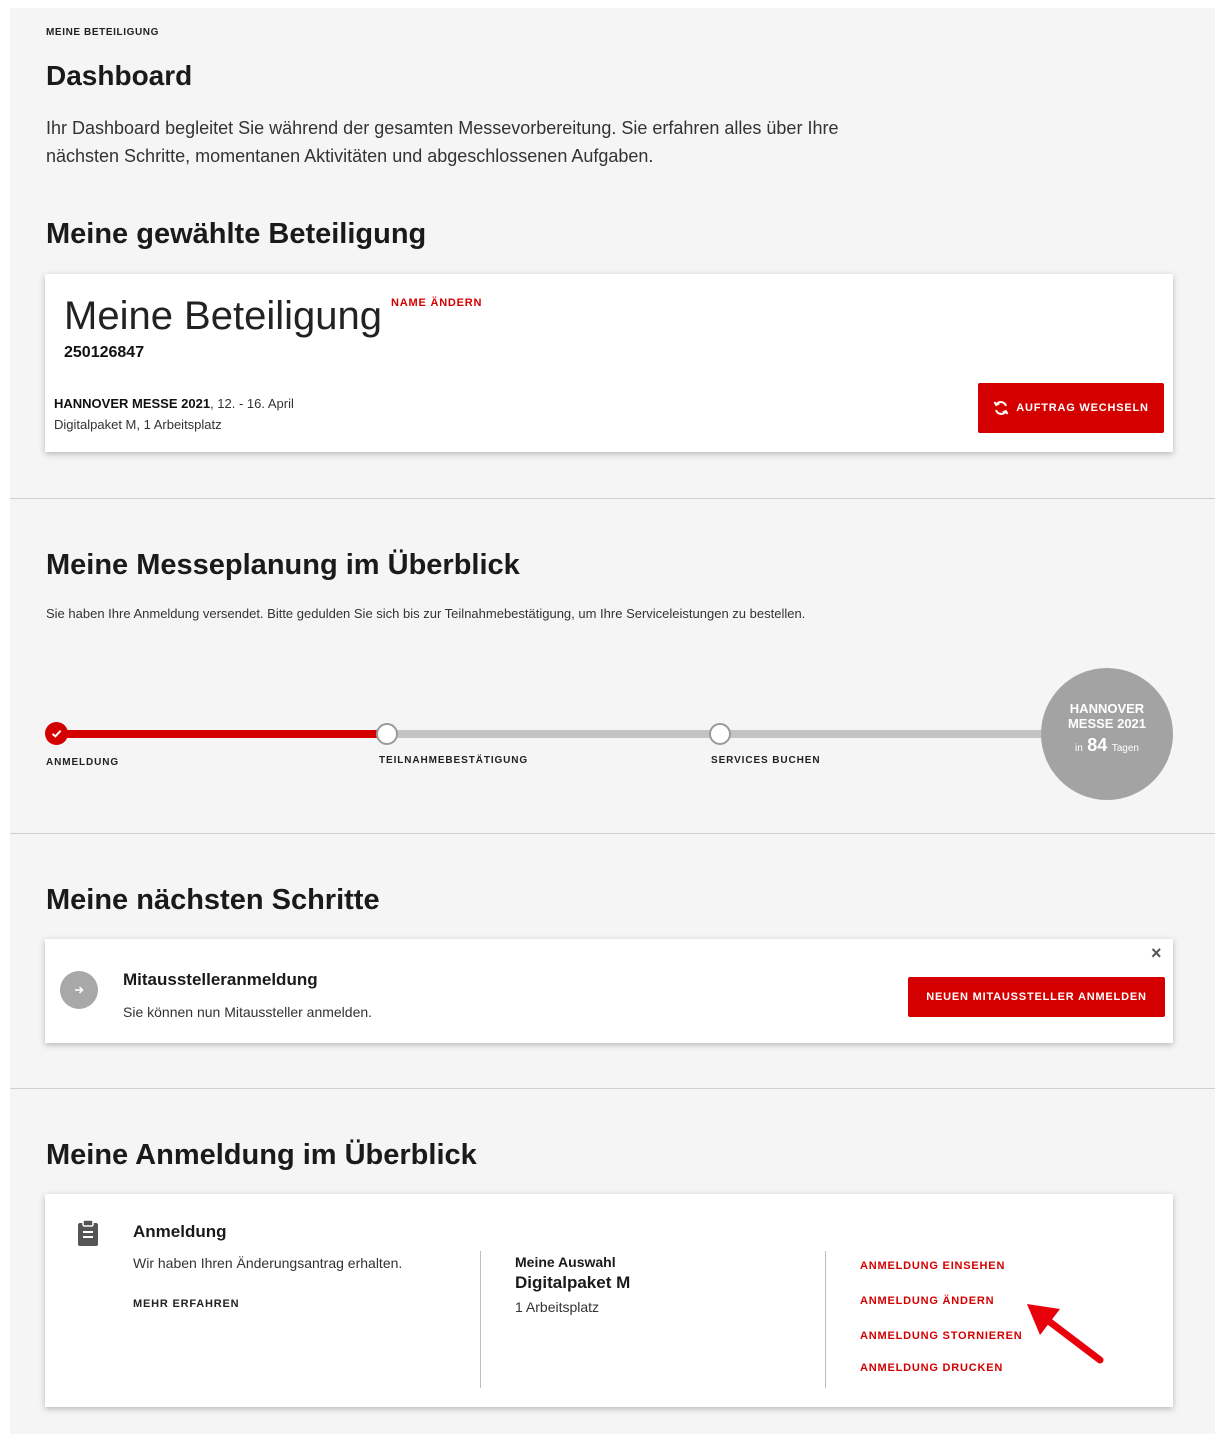  What do you see at coordinates (1001, 408) in the screenshot?
I see `refresh-icon` at bounding box center [1001, 408].